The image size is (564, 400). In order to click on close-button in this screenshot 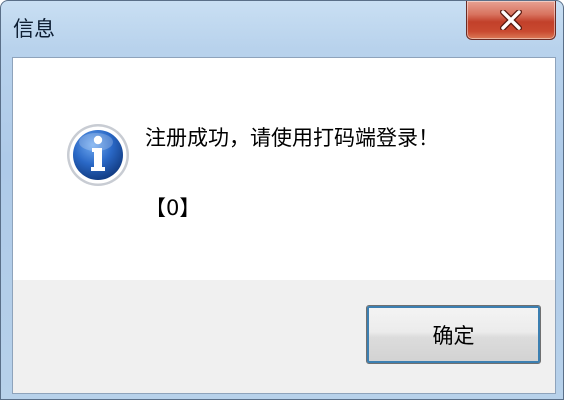, I will do `click(511, 20)`.